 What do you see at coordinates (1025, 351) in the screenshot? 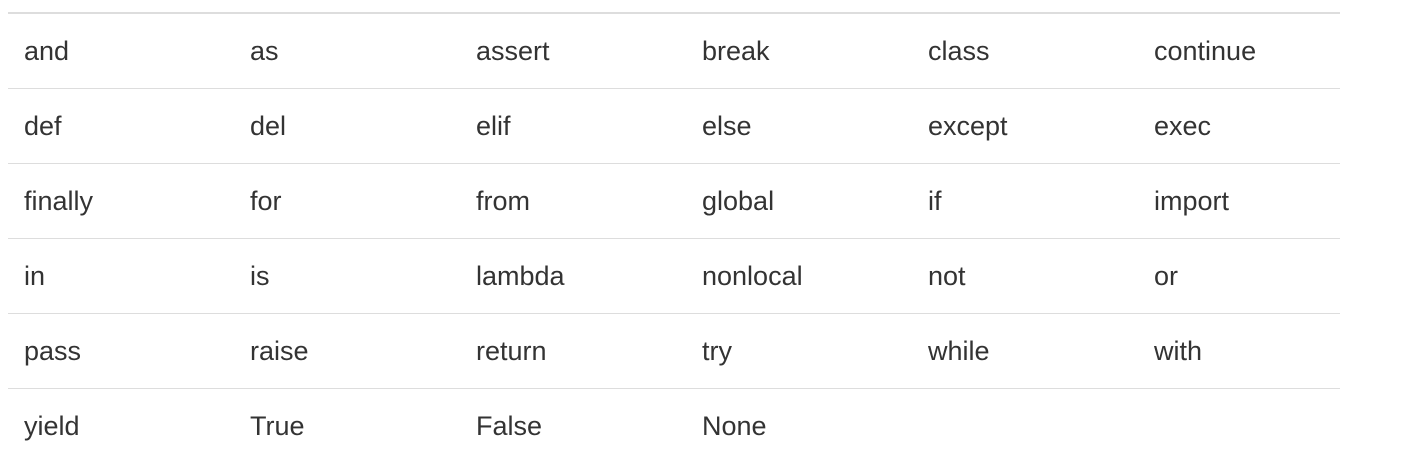
I see `table-cell: while` at bounding box center [1025, 351].